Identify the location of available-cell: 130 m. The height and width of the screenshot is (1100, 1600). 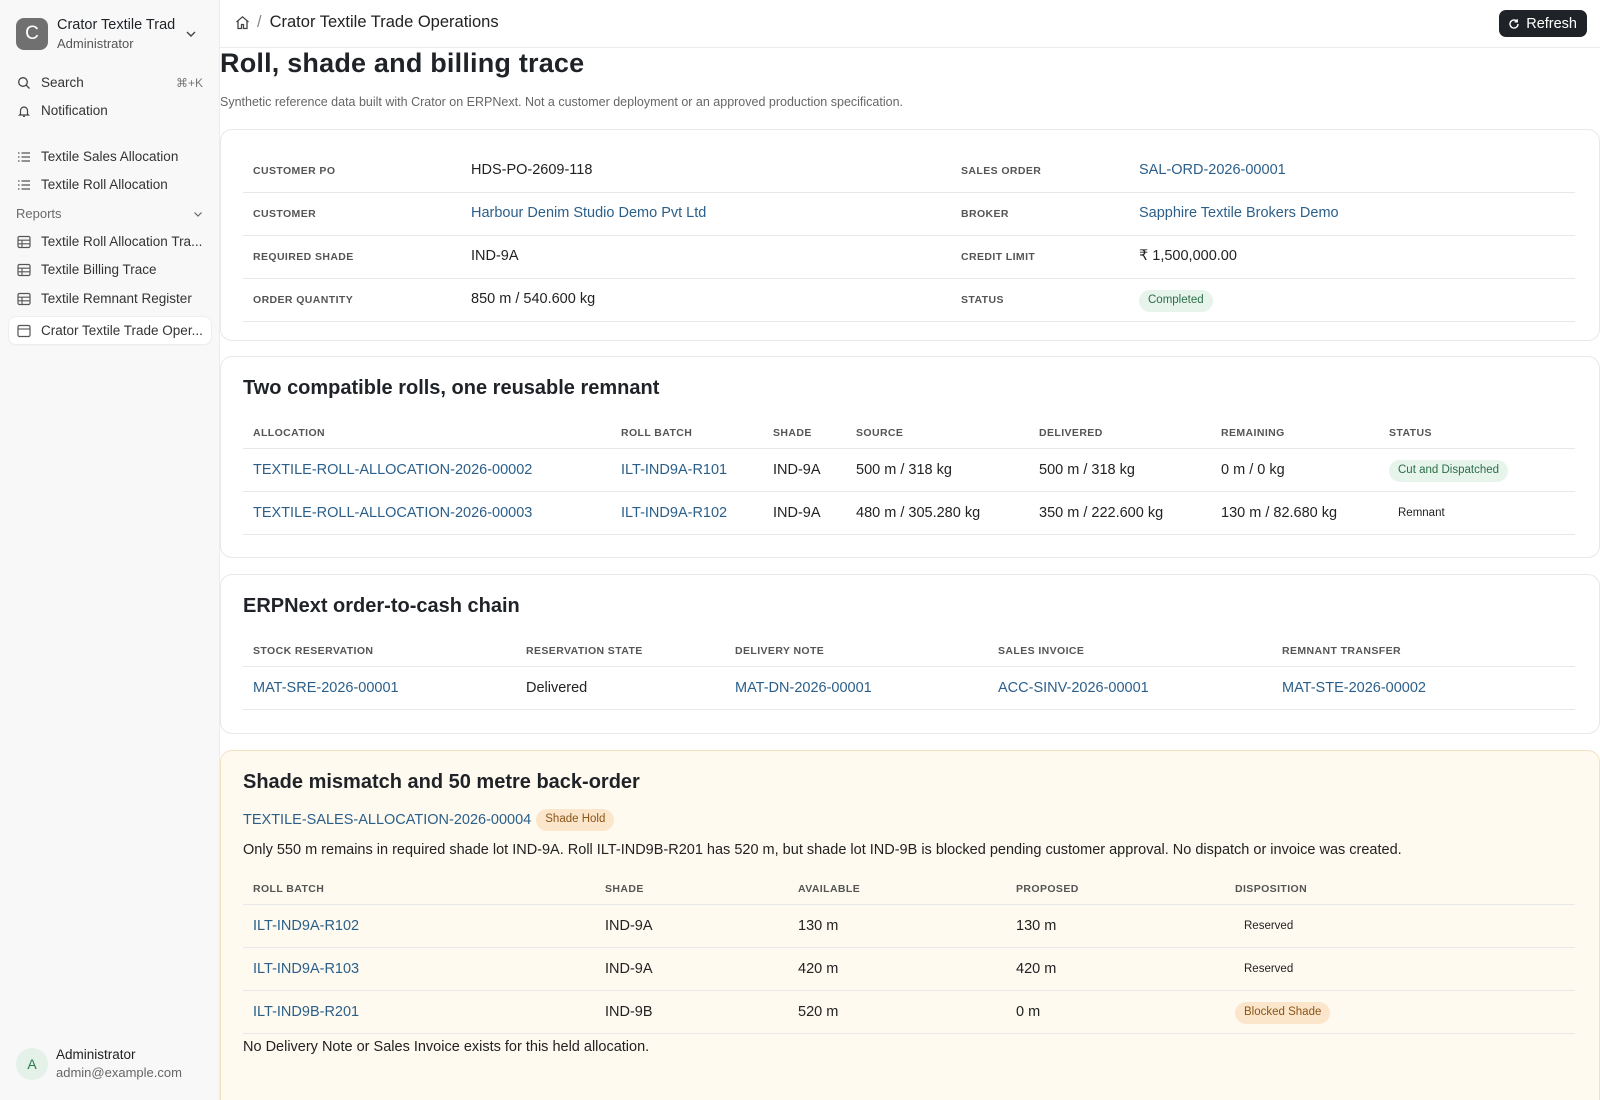
(818, 926).